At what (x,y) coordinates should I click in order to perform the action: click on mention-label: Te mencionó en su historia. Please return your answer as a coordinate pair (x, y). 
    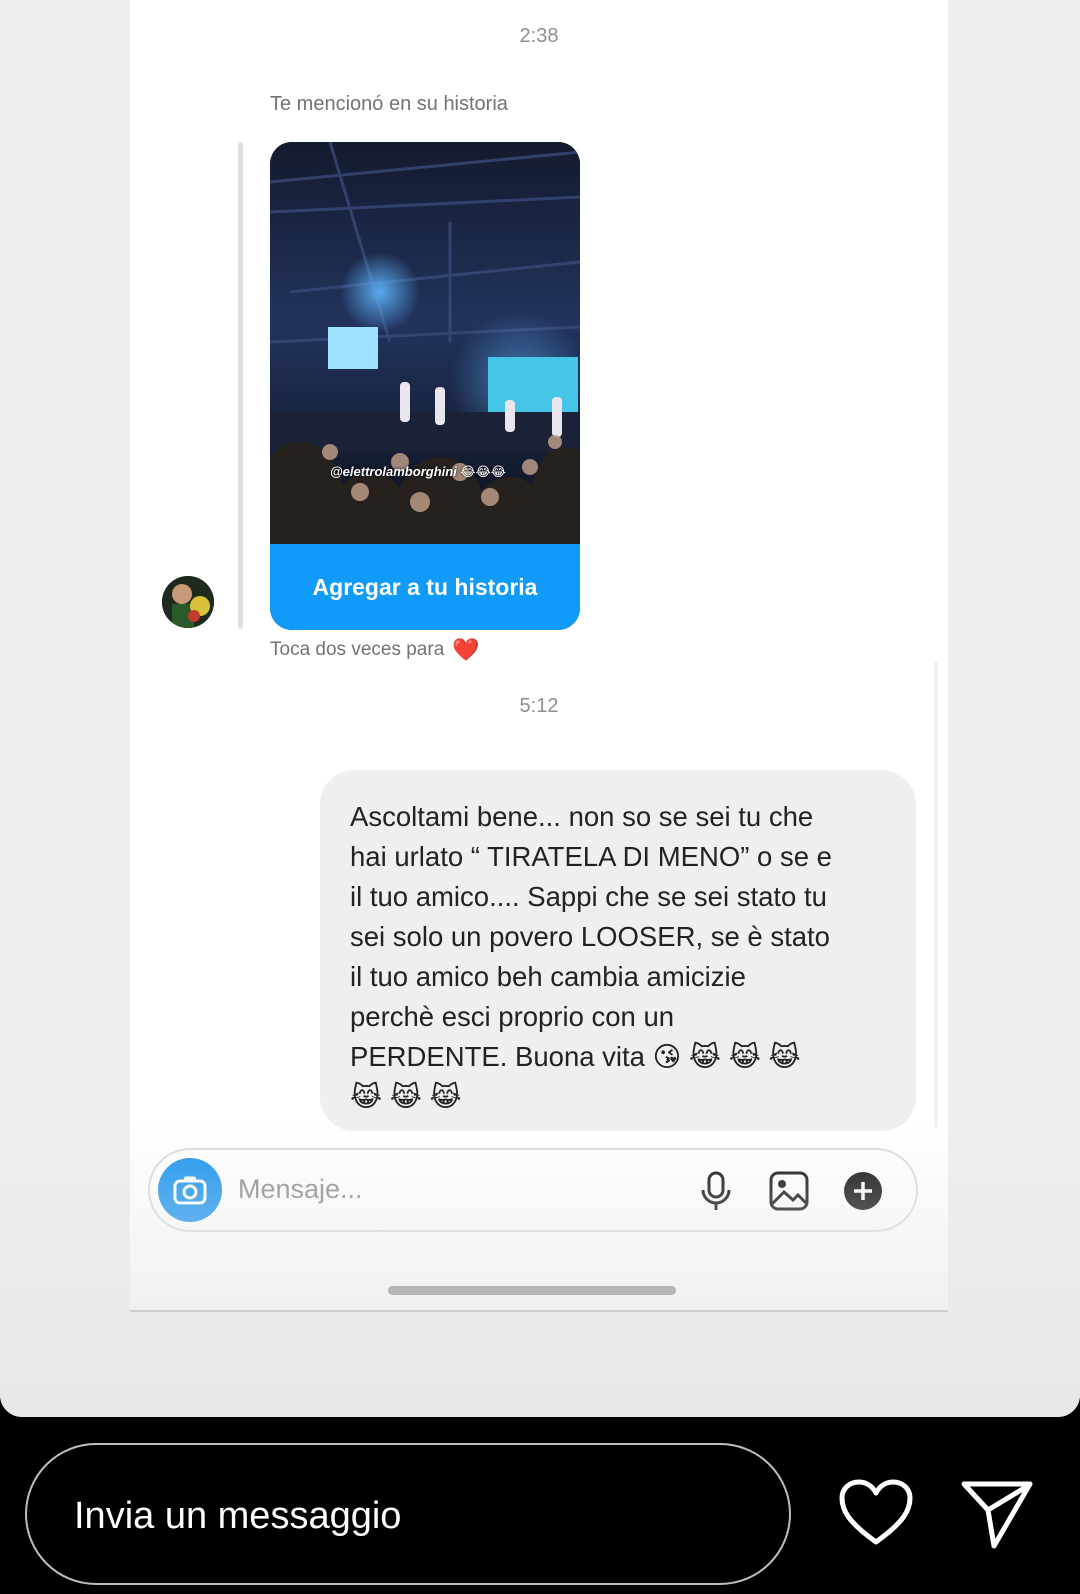
    Looking at the image, I should click on (389, 104).